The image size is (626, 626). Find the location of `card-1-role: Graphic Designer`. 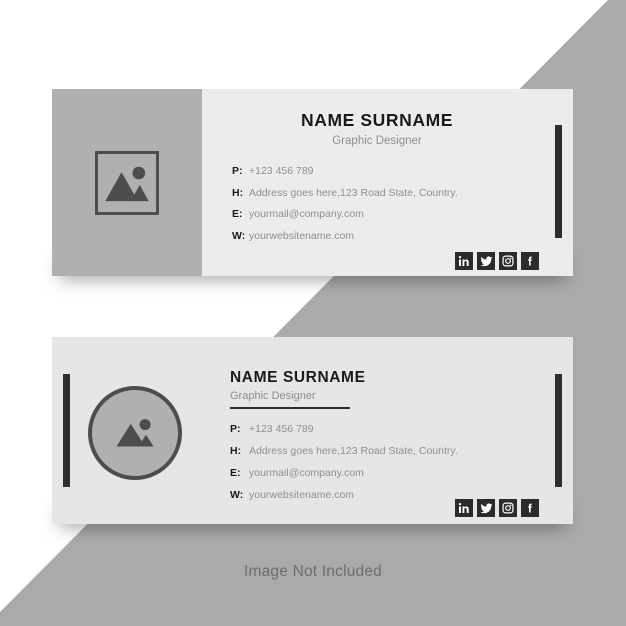

card-1-role: Graphic Designer is located at coordinates (377, 141).